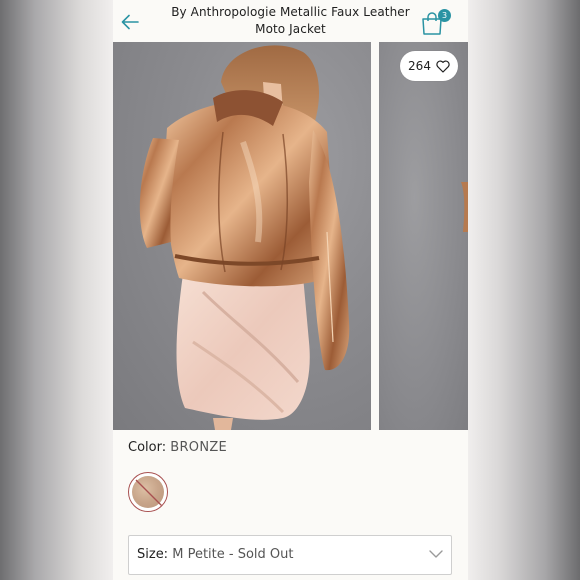 The width and height of the screenshot is (580, 580). I want to click on color-label-row: Color: BRONZE, so click(177, 447).